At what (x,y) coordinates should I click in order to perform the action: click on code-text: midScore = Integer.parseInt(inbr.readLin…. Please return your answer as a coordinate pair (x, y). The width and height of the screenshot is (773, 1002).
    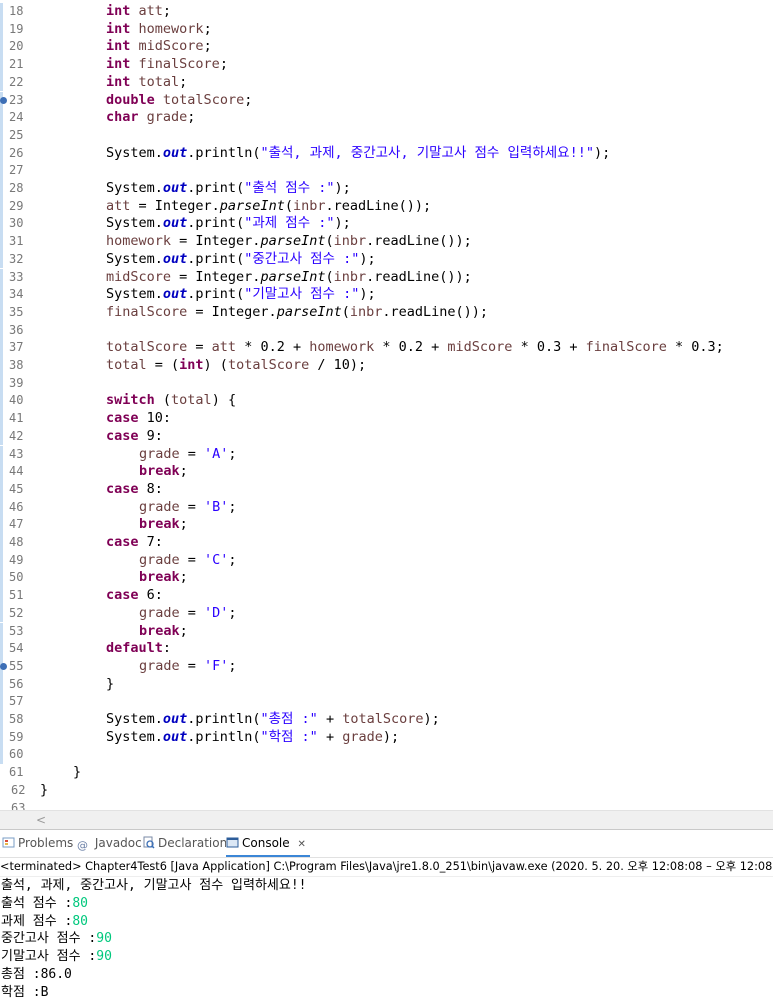
    Looking at the image, I should click on (289, 278).